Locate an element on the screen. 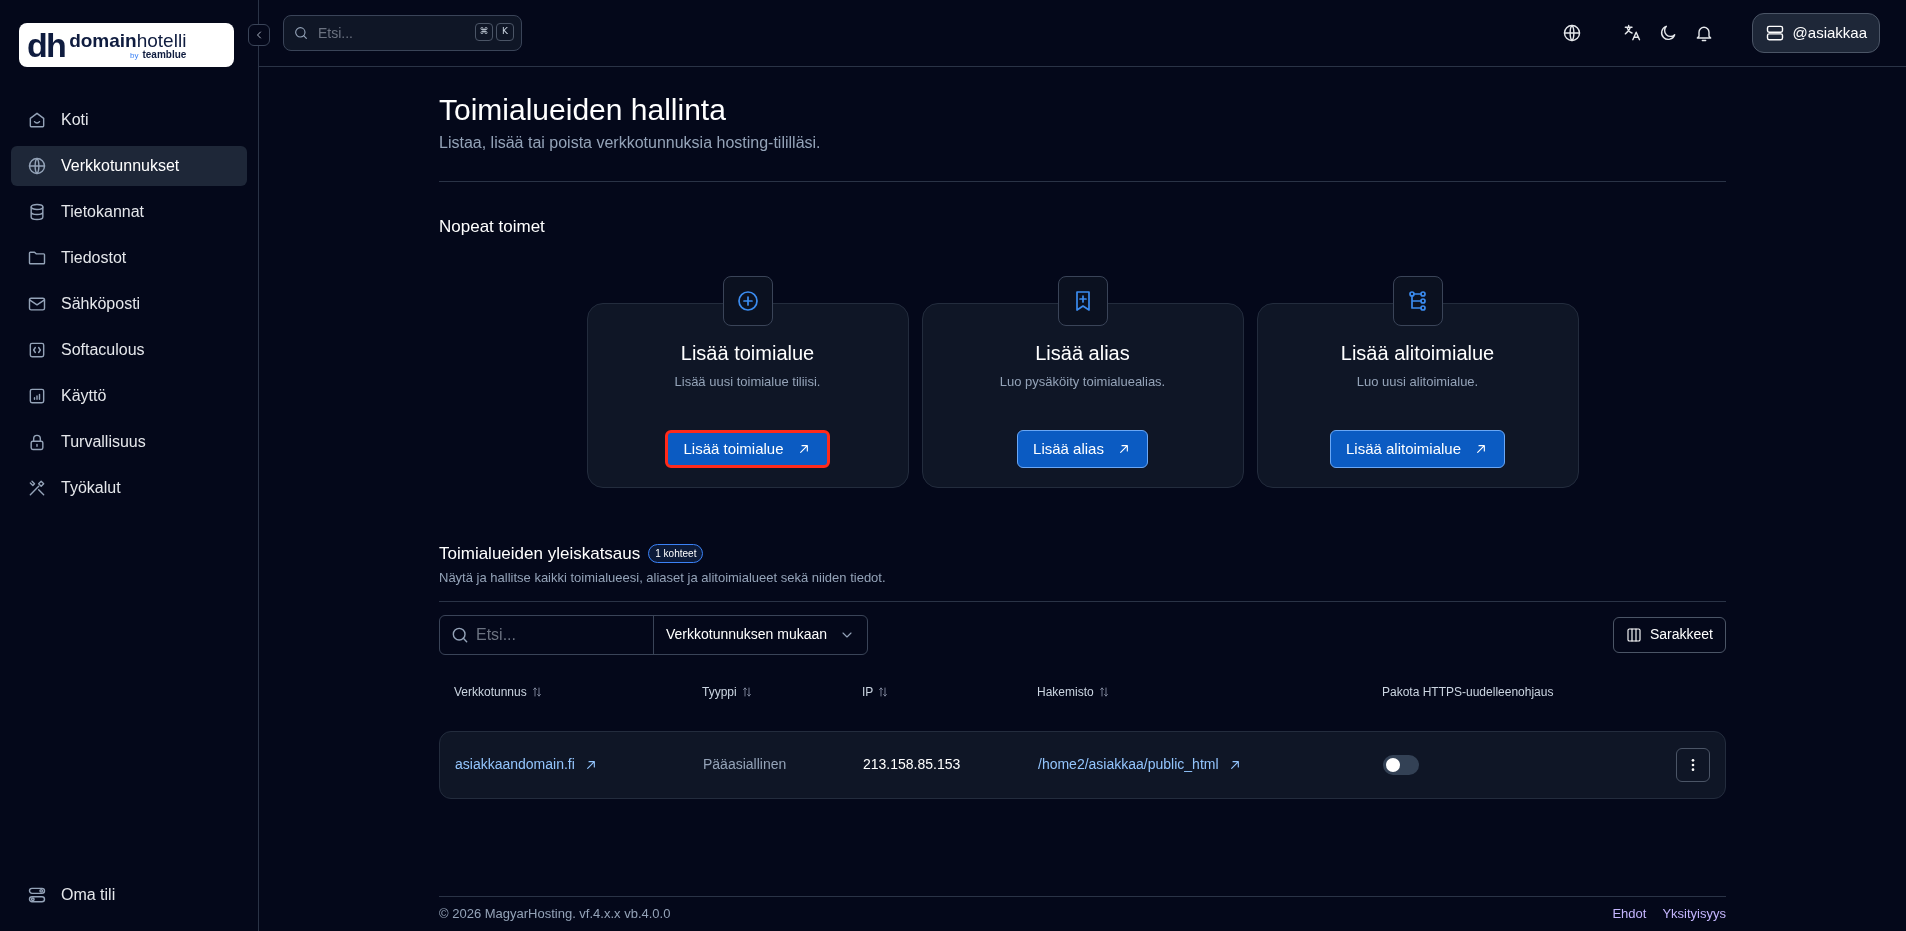 This screenshot has height=931, width=1906. sidebar-item: Käyttö is located at coordinates (129, 396).